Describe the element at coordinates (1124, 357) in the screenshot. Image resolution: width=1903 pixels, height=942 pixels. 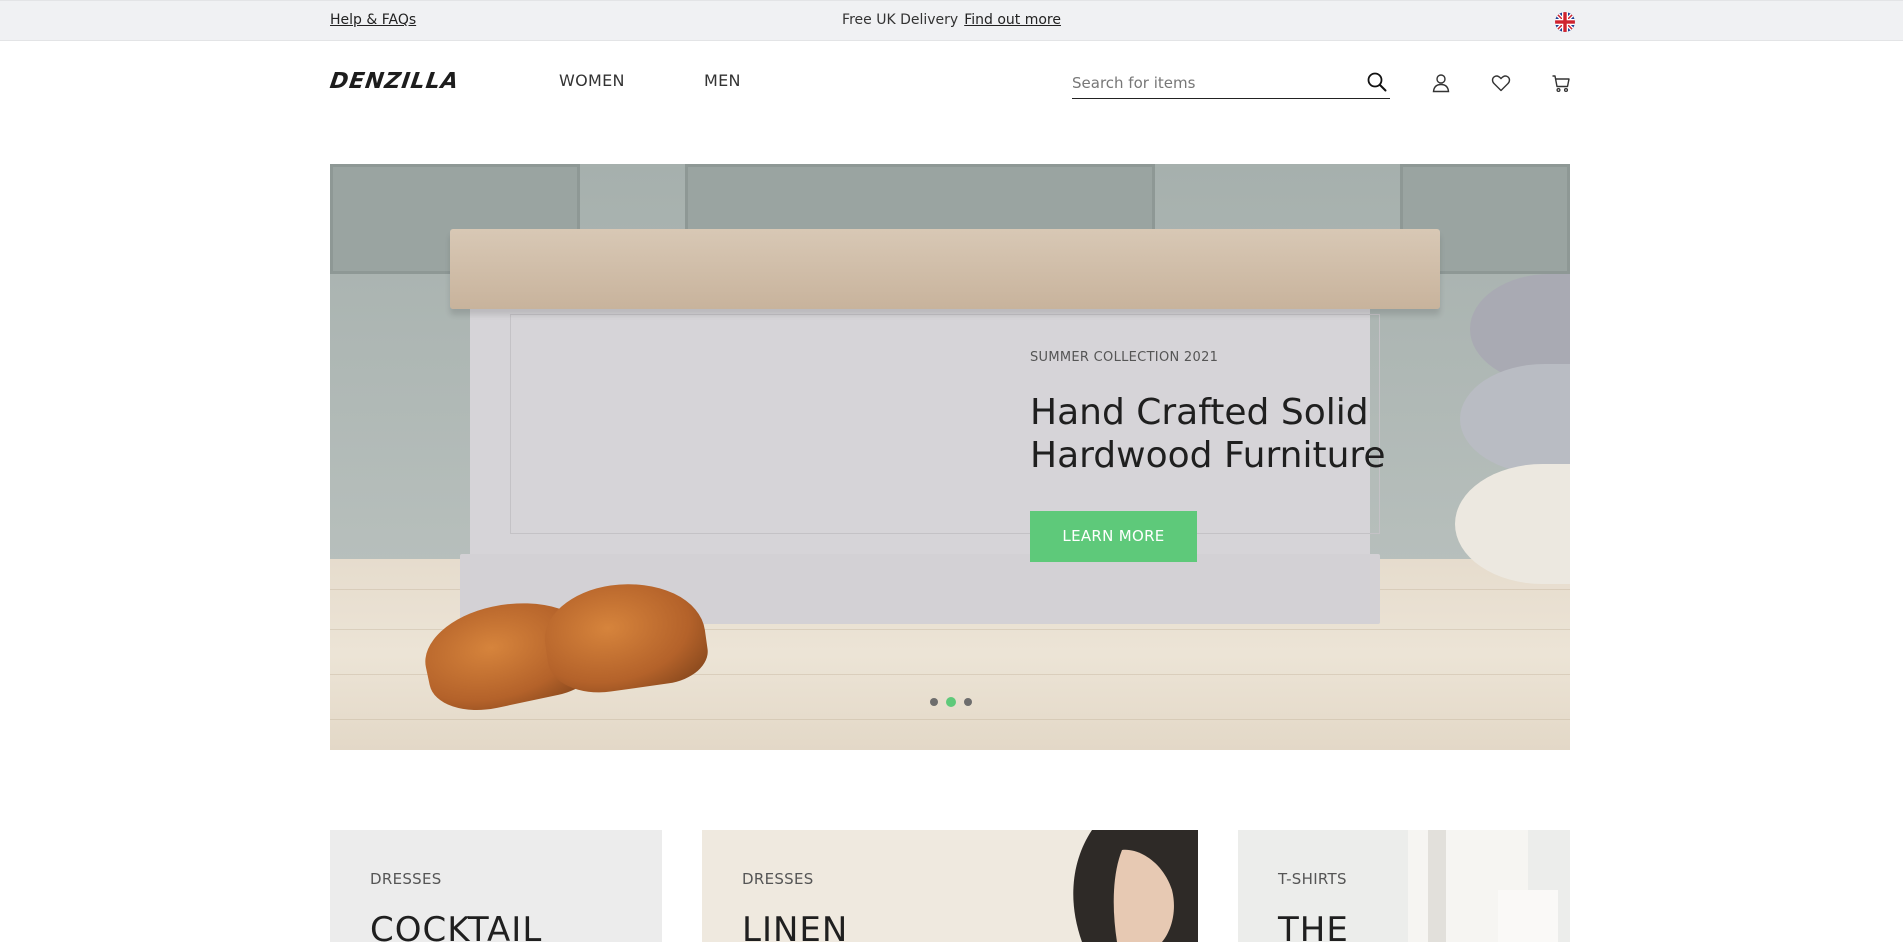
I see `hero-eyebrow: SUMMER COLLECTION 2021` at that location.